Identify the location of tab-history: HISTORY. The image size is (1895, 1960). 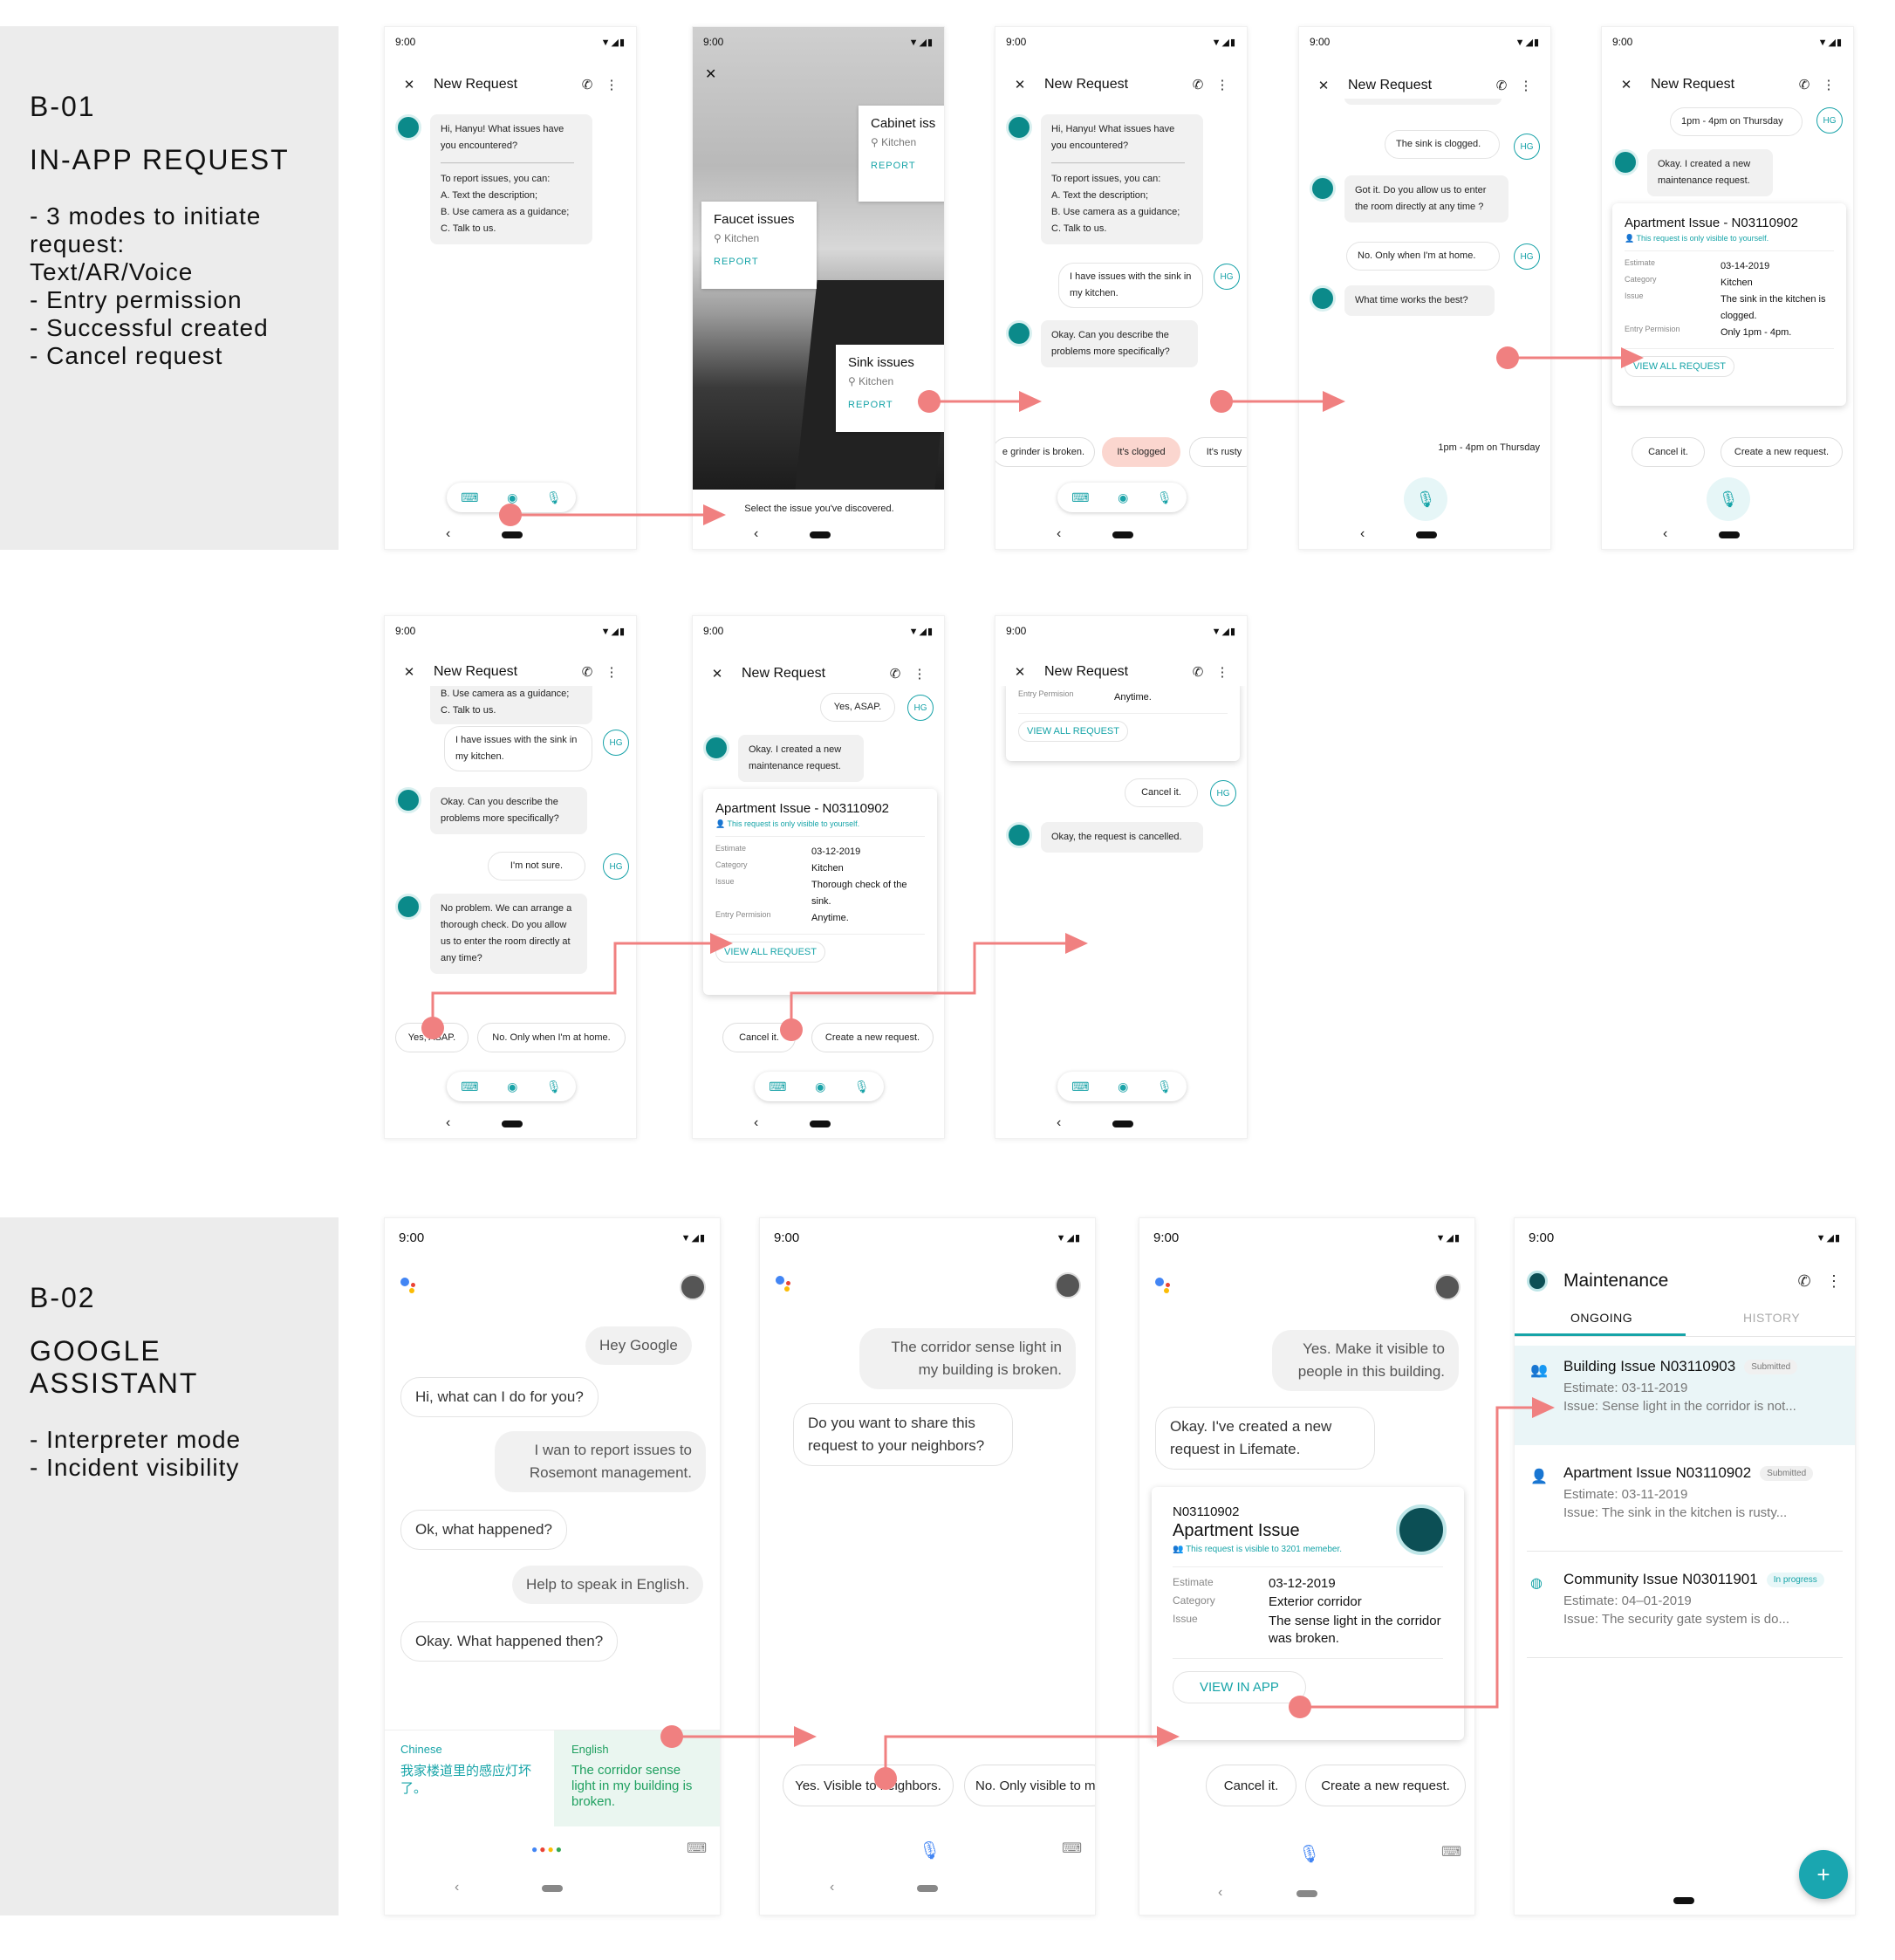
(1771, 1318).